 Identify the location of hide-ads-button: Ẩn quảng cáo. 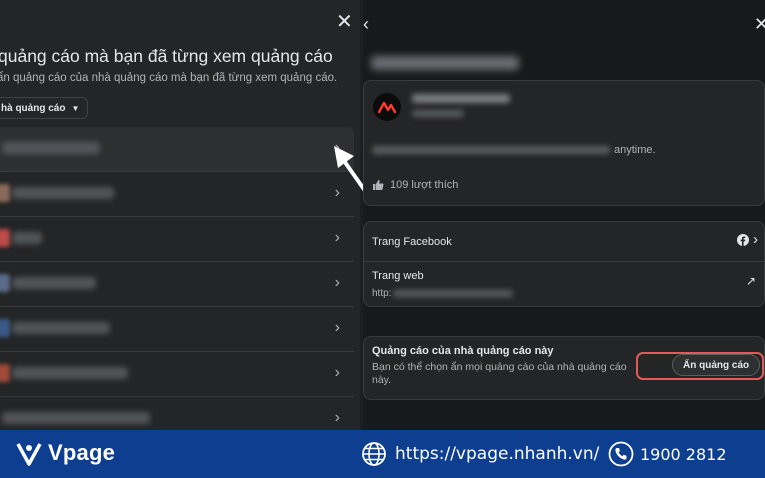
(716, 365).